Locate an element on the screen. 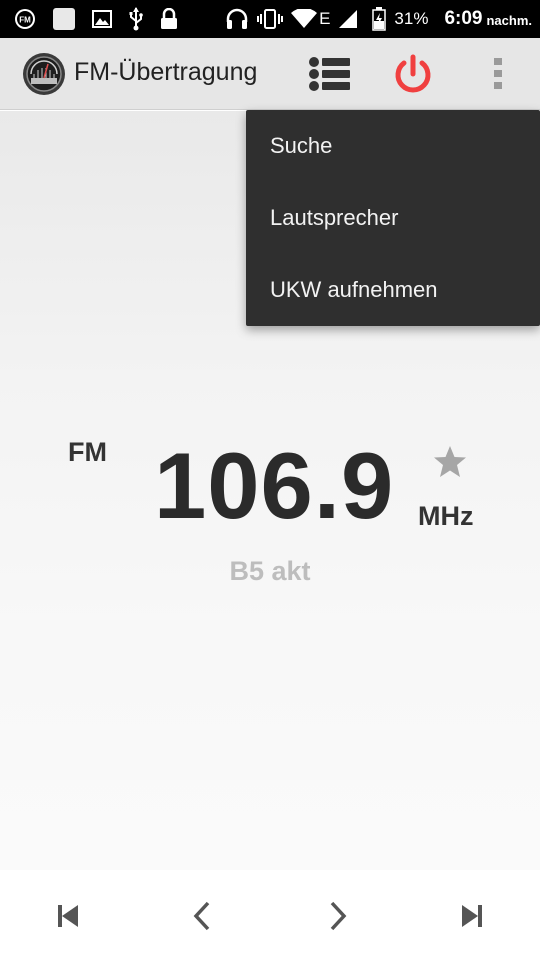  gallery-icon is located at coordinates (102, 19).